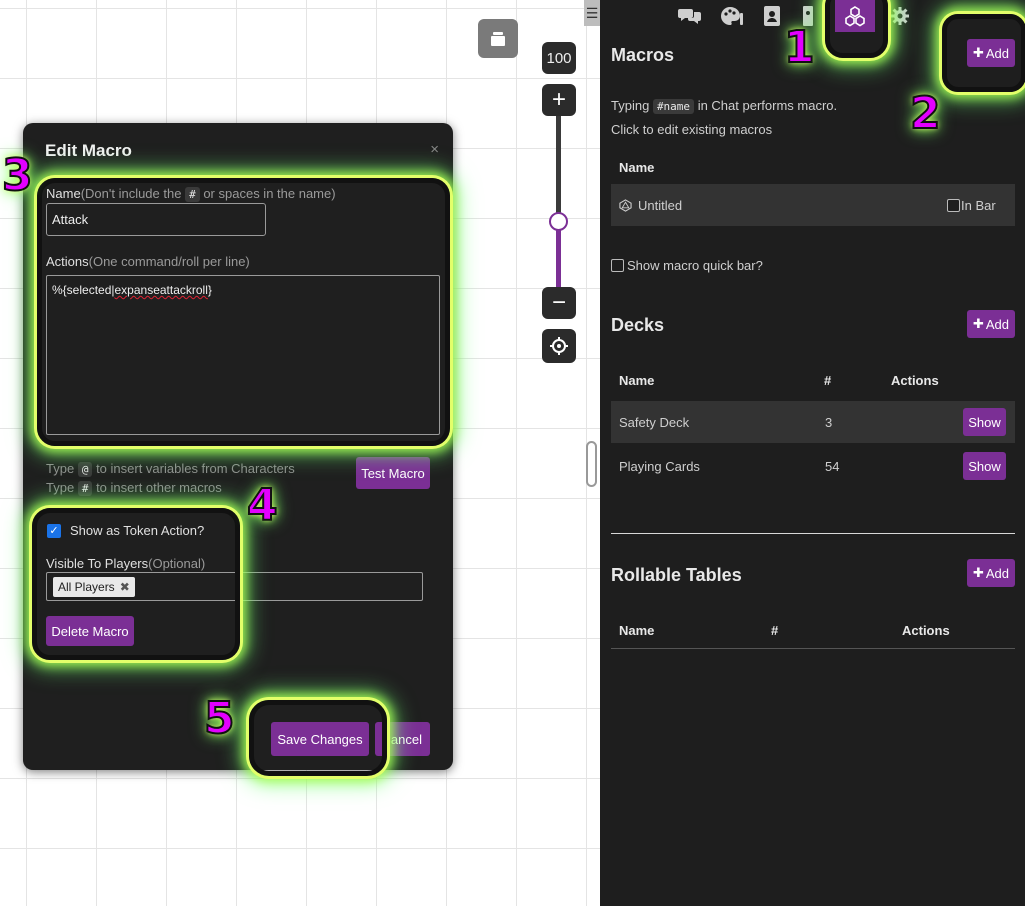  I want to click on annotation-highlight-save, so click(318, 738).